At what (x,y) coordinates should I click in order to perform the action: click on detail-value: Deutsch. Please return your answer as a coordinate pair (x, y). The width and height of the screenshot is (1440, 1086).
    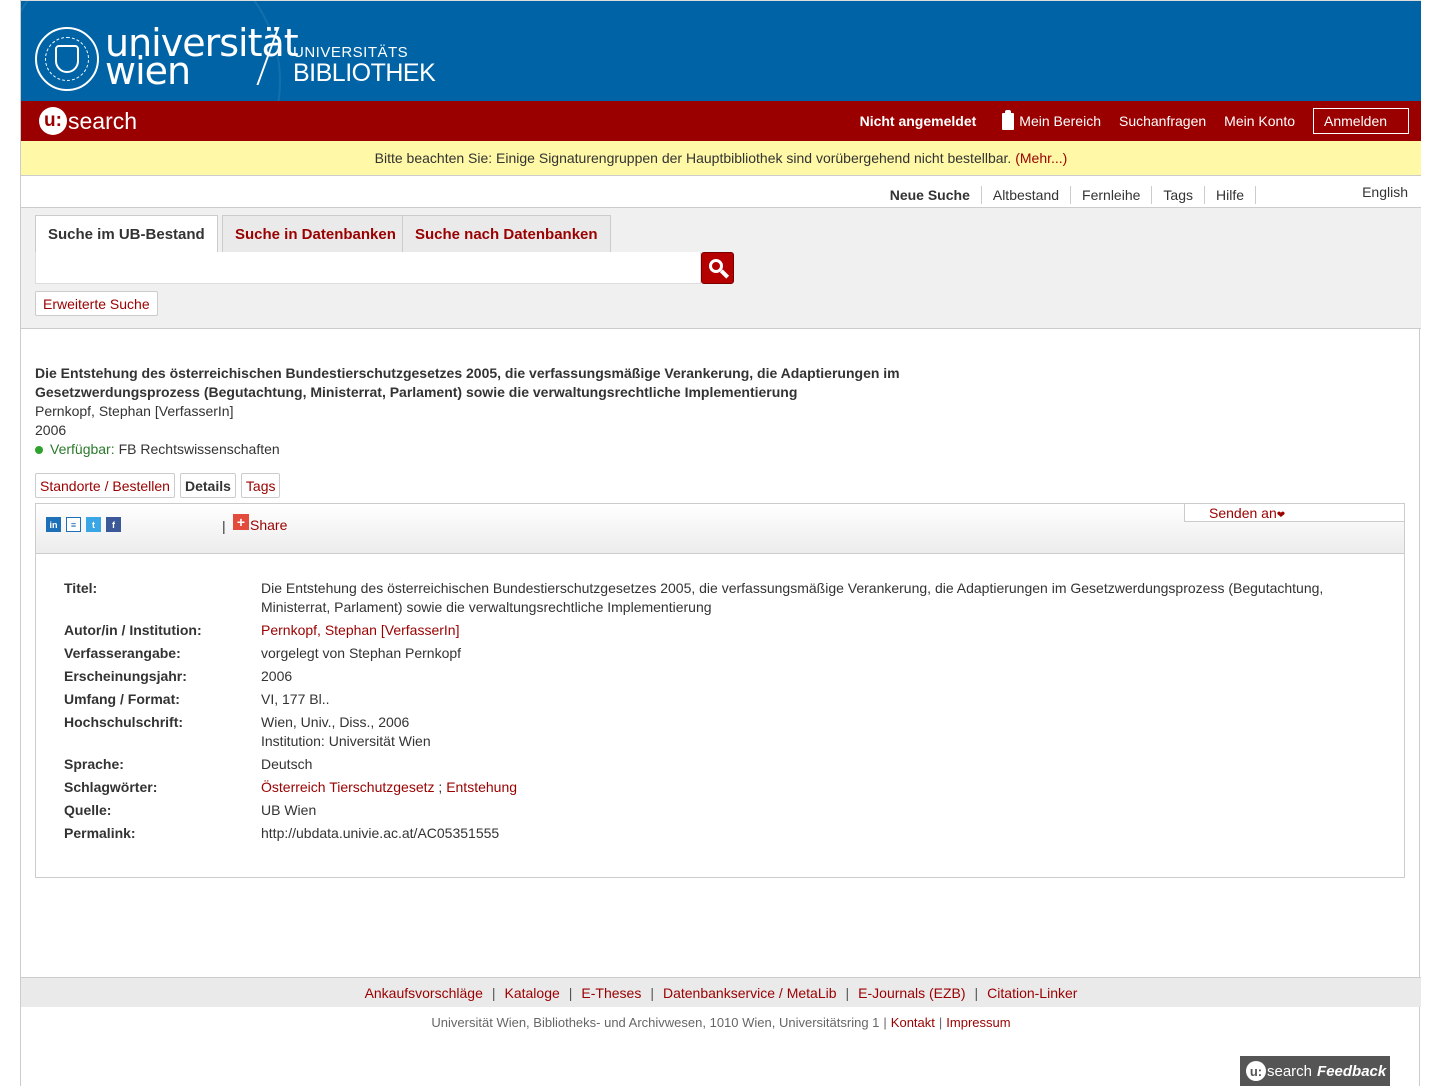
    Looking at the image, I should click on (287, 764).